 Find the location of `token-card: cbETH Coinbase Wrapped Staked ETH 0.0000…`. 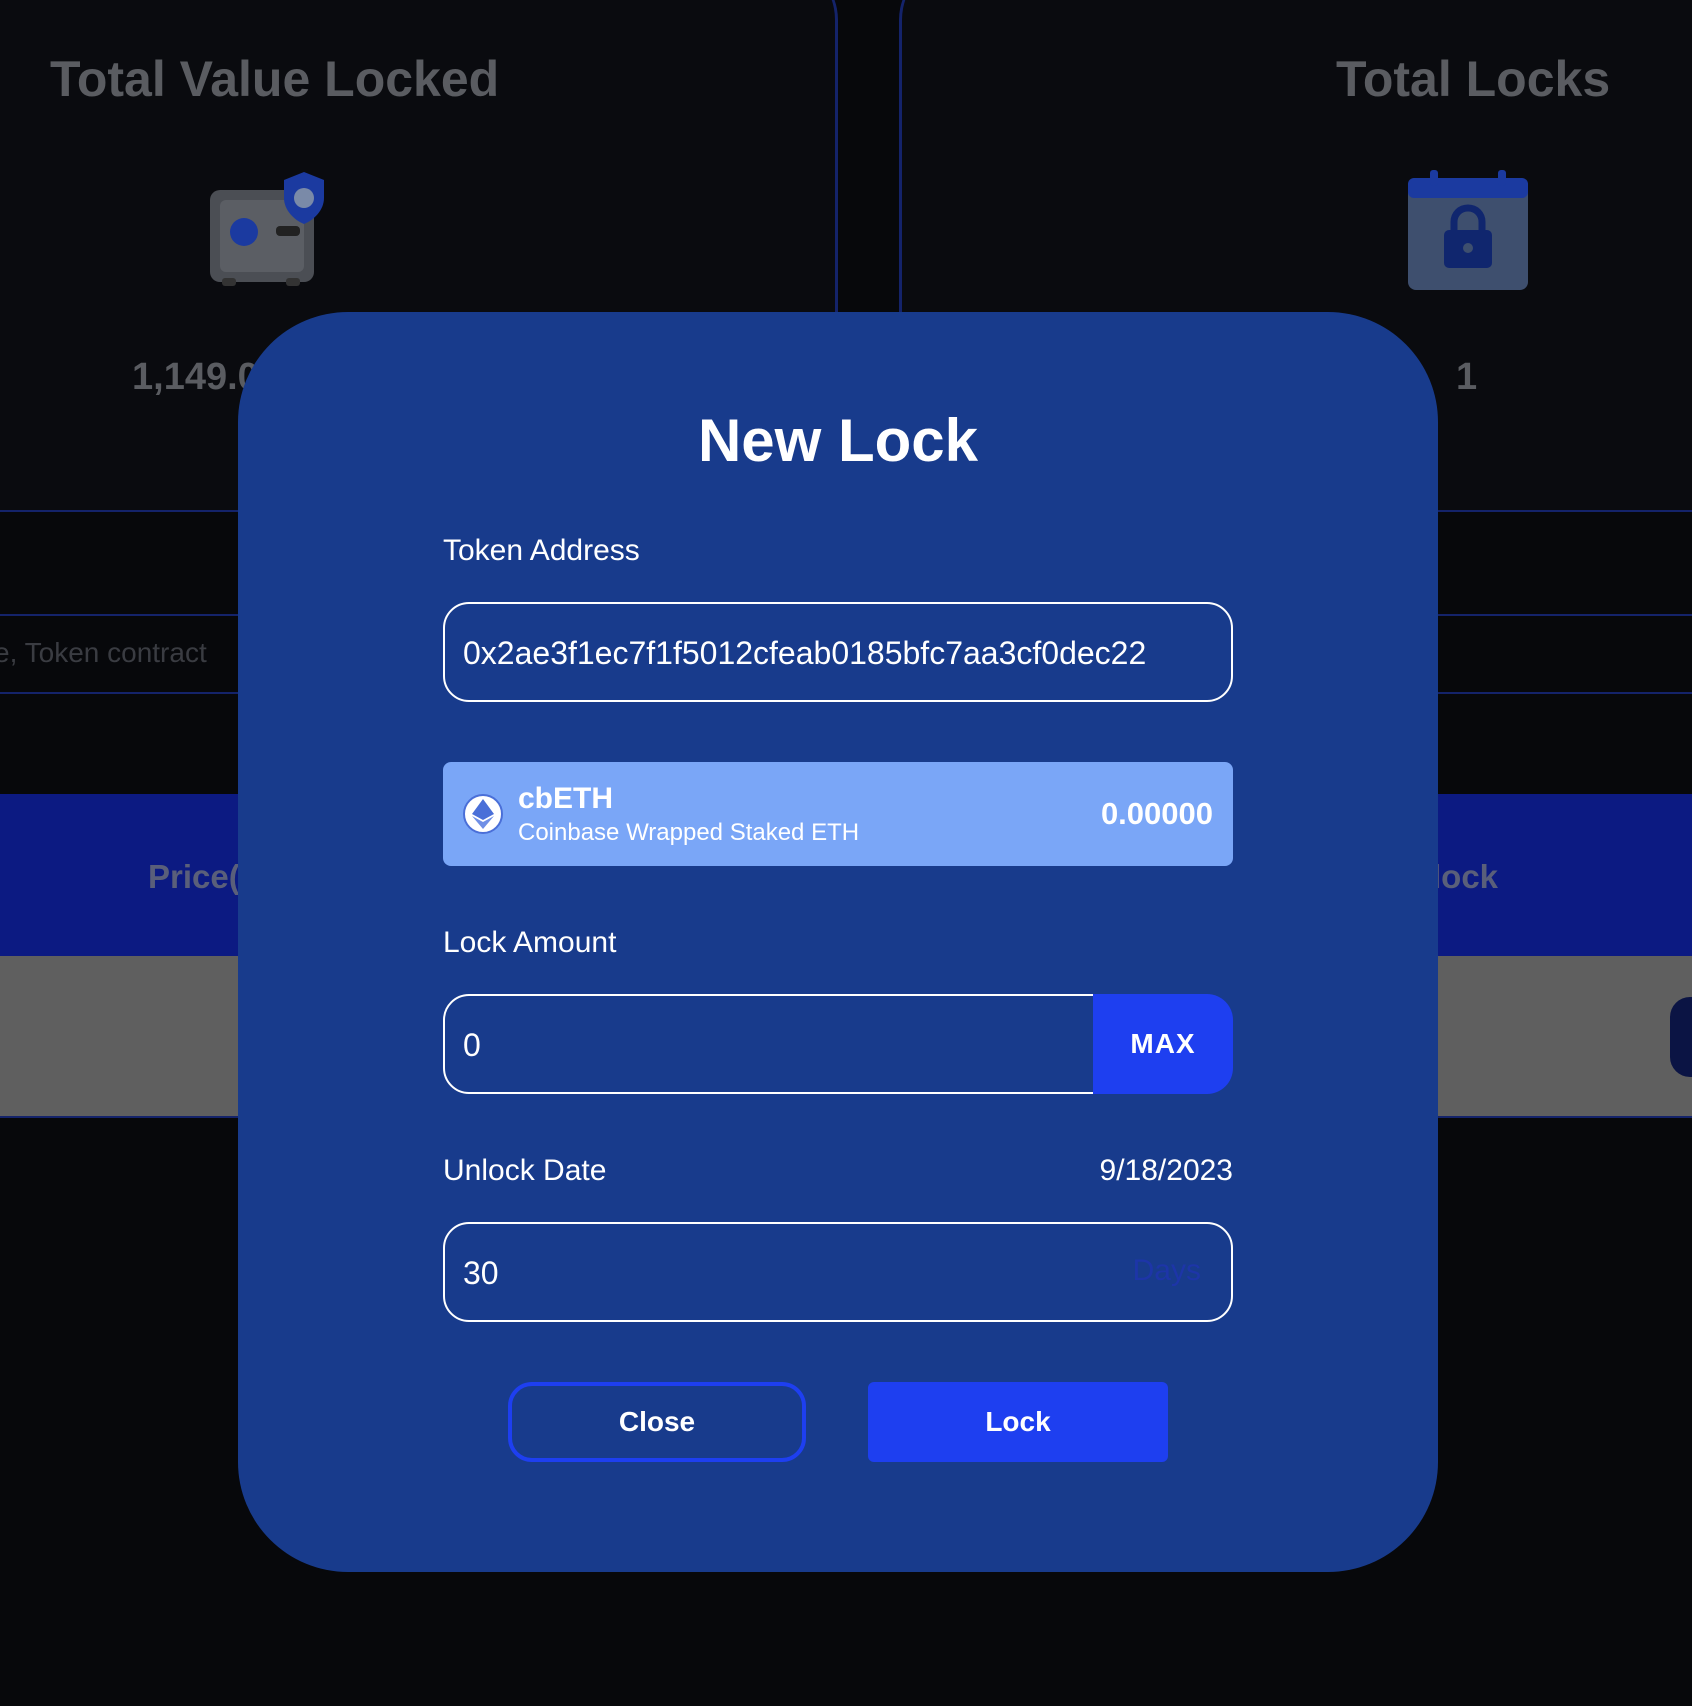

token-card: cbETH Coinbase Wrapped Staked ETH 0.0000… is located at coordinates (838, 814).